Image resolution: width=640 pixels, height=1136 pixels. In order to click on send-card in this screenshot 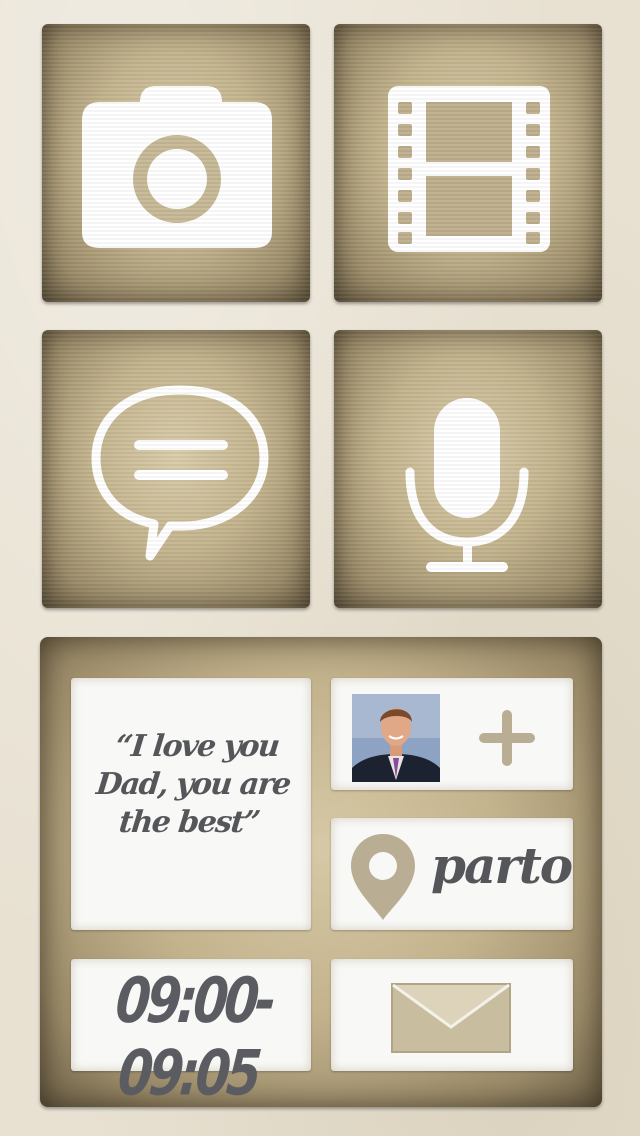, I will do `click(452, 1015)`.